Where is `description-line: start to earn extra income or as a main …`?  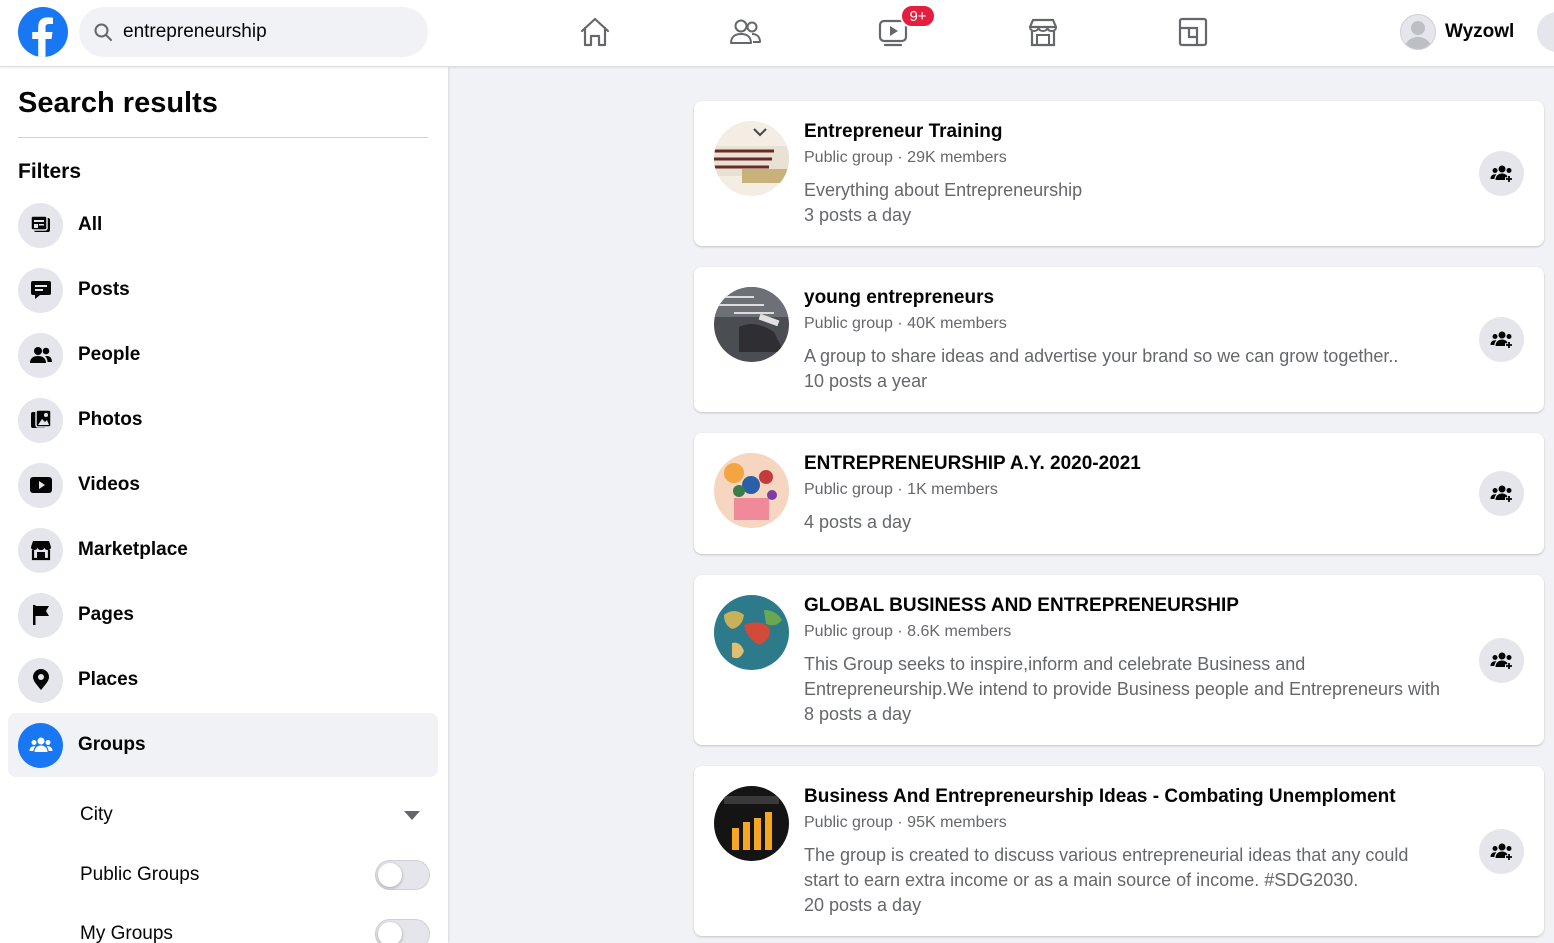
description-line: start to earn extra income or as a main … is located at coordinates (1081, 880).